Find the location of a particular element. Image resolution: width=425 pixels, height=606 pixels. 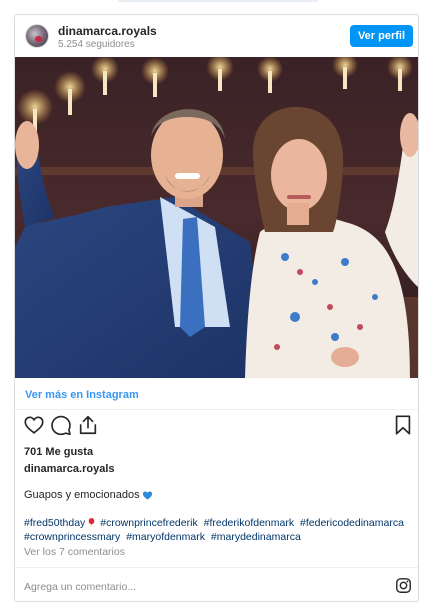

comment-input is located at coordinates (174, 587).